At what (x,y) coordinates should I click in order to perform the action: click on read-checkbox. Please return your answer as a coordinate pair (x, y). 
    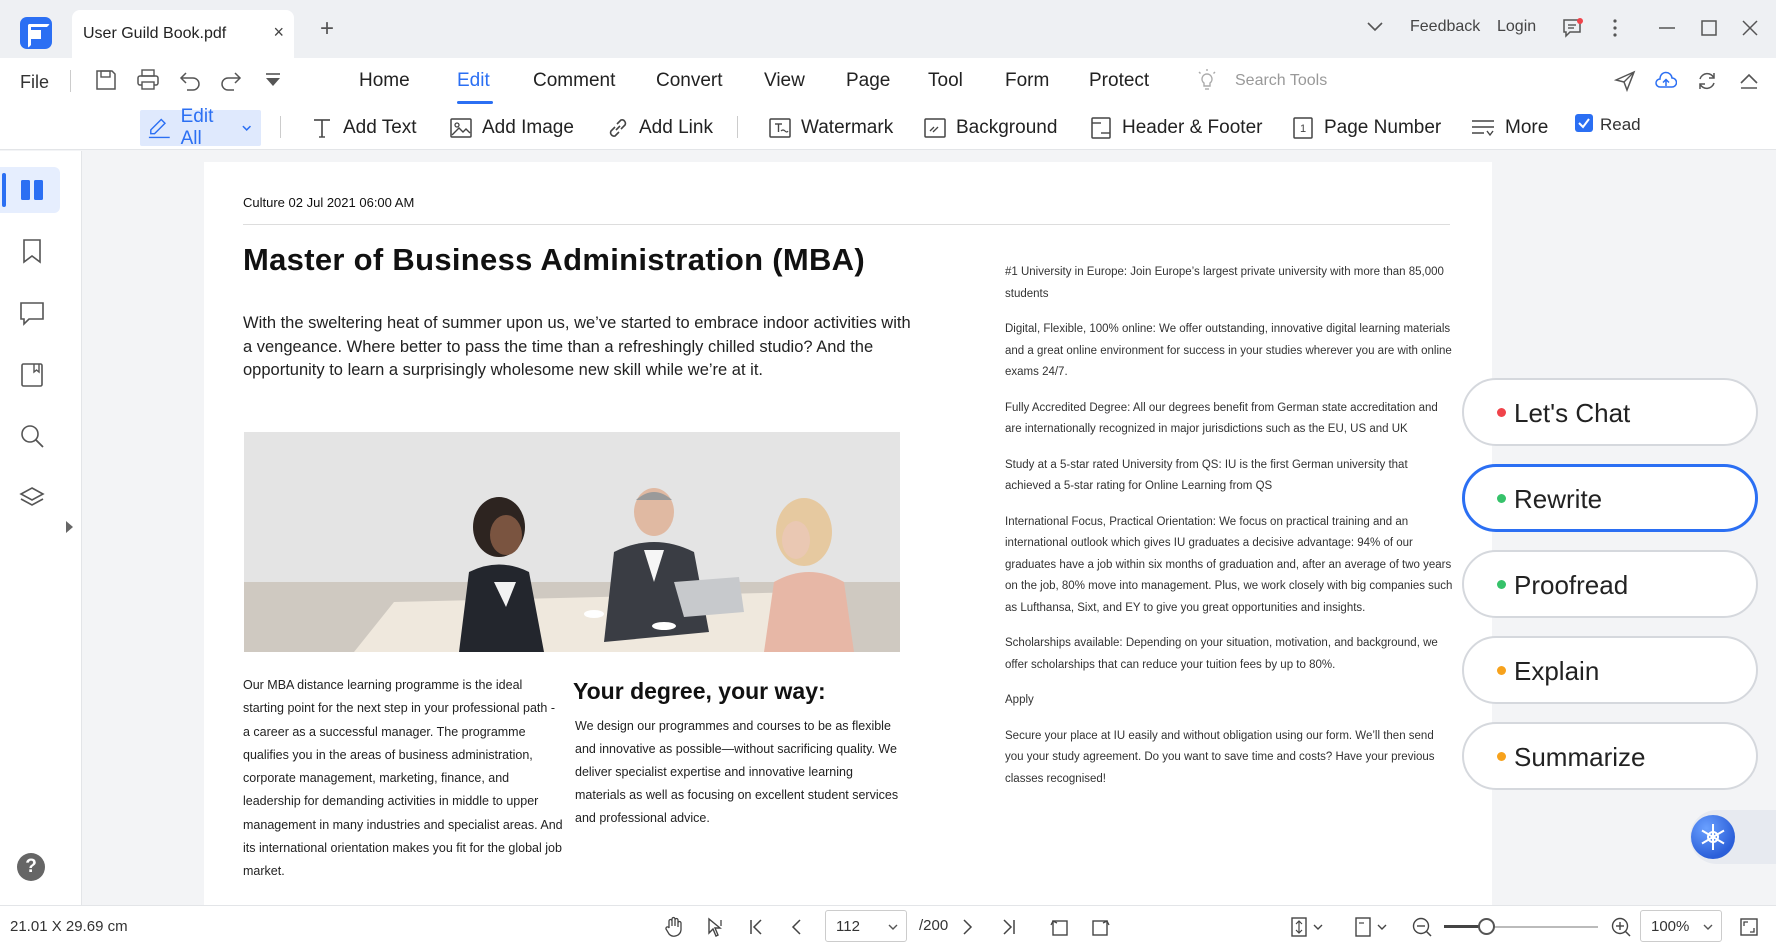
    Looking at the image, I should click on (1584, 123).